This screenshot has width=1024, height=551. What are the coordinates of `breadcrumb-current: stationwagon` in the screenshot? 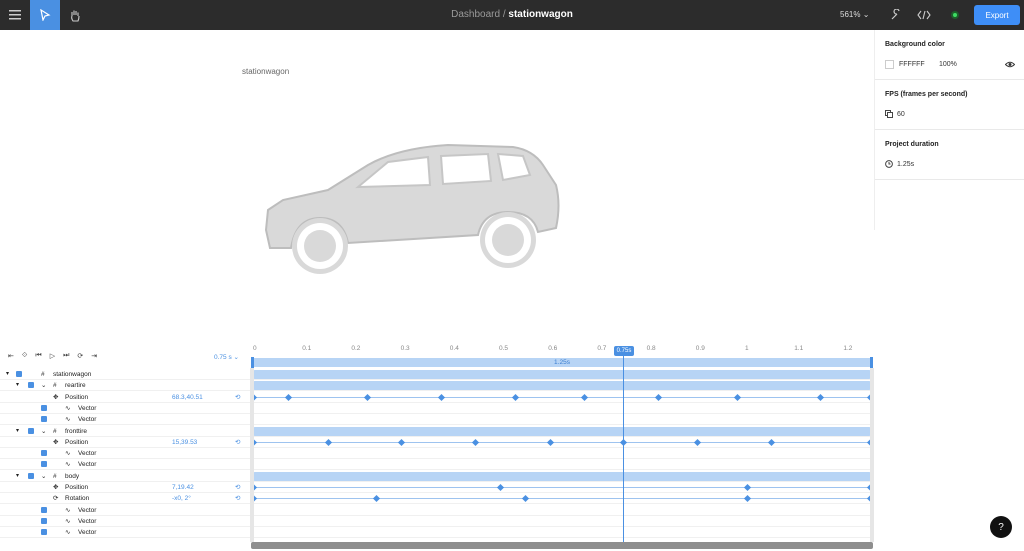 It's located at (540, 14).